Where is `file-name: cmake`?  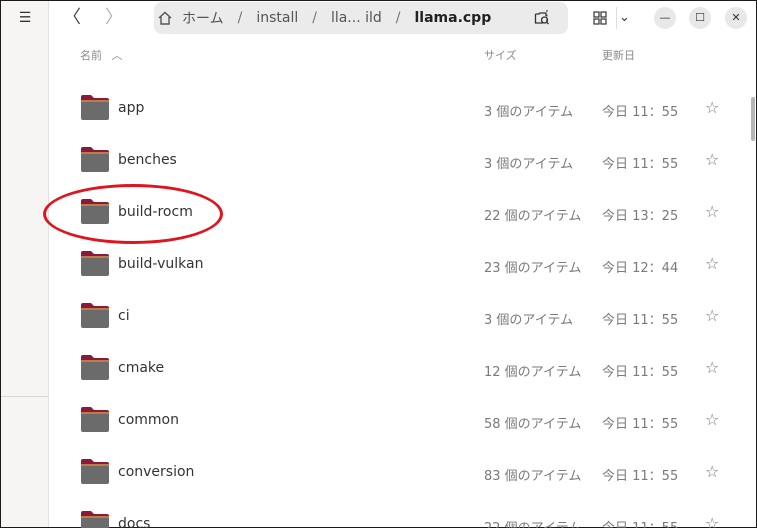
file-name: cmake is located at coordinates (141, 368).